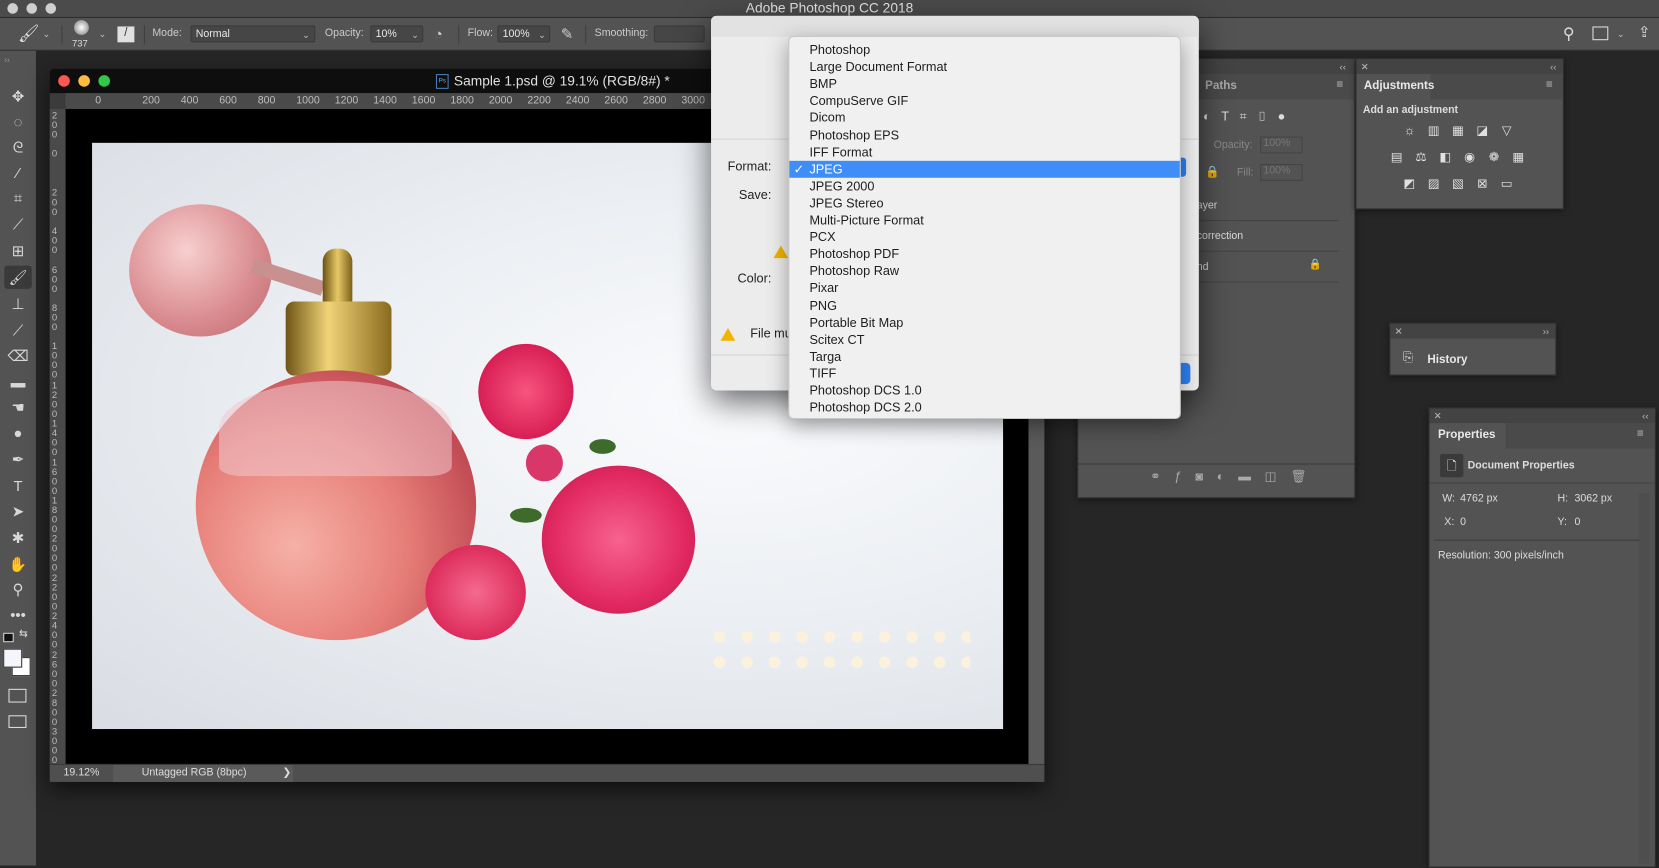 The width and height of the screenshot is (1659, 868). I want to click on format-option: Photoshop, so click(984, 49).